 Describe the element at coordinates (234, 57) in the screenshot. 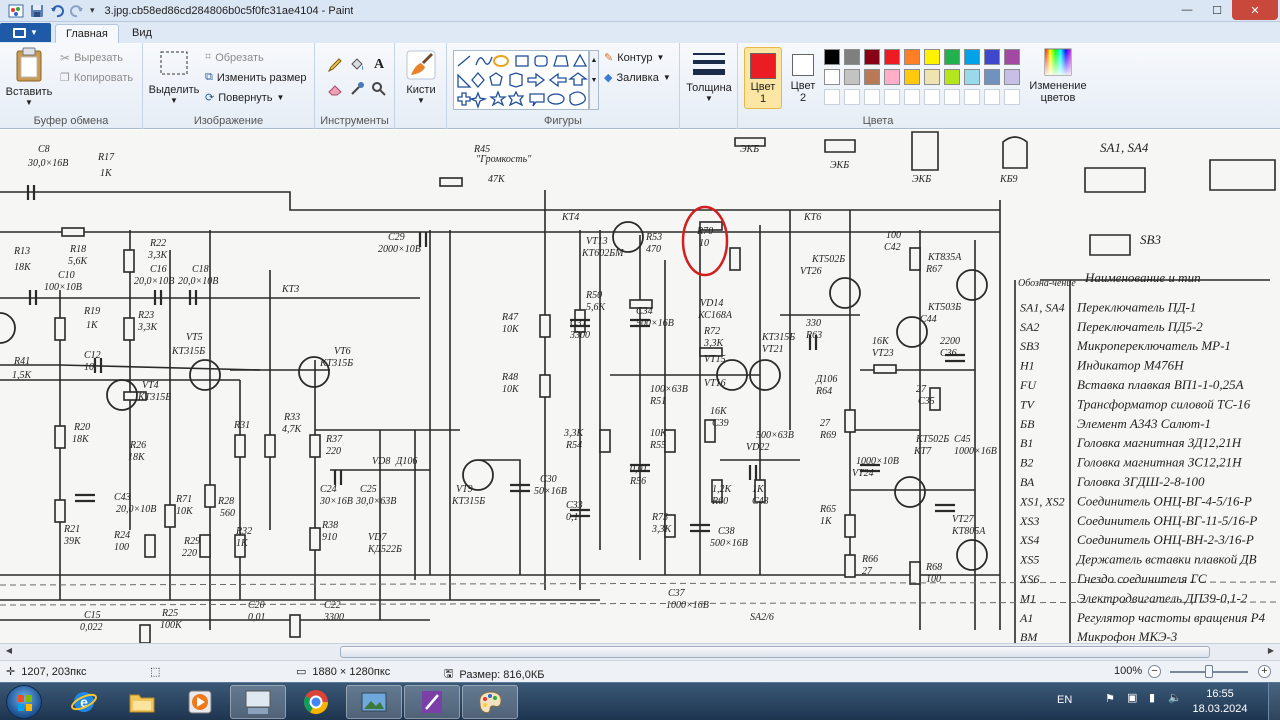

I see `crop-button: ⌗ Обрезать` at that location.